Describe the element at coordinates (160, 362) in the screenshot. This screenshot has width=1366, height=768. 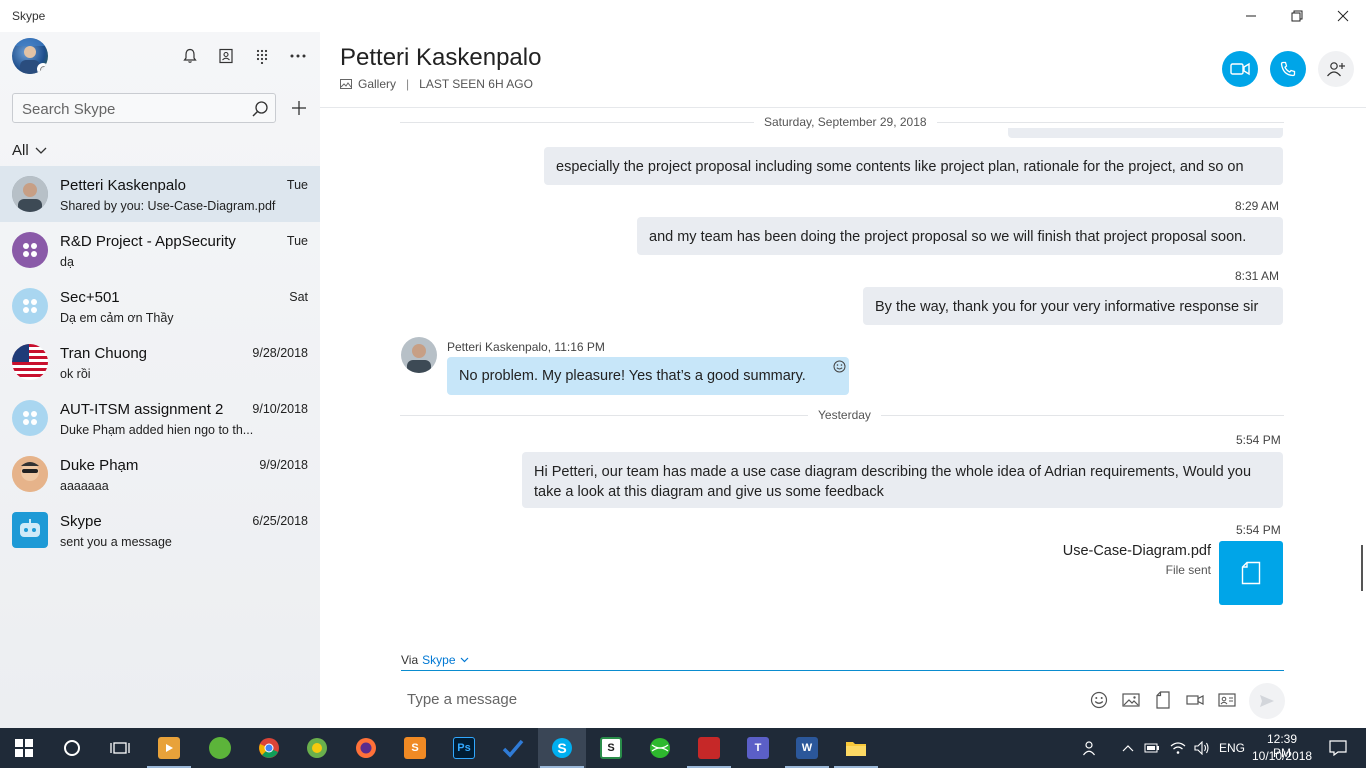
I see `chat-item-tran-chuong: Tran Chuong ok rồi 9/28/2018` at that location.